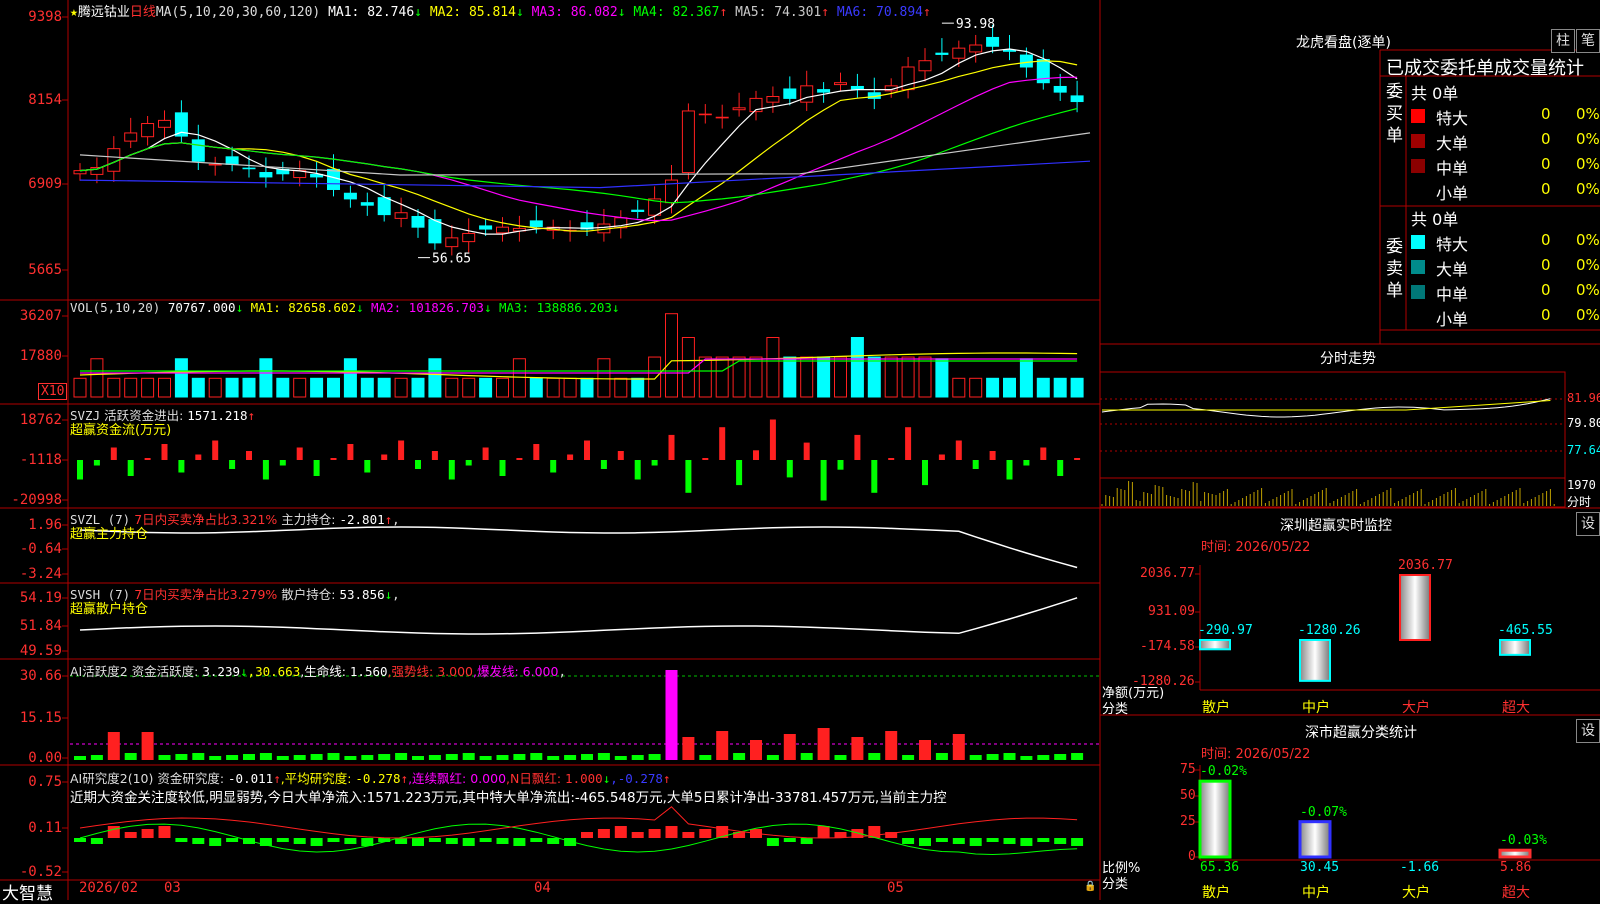 The width and height of the screenshot is (1600, 904). I want to click on svzl-subtitle: 超赢主力持仓, so click(109, 534).